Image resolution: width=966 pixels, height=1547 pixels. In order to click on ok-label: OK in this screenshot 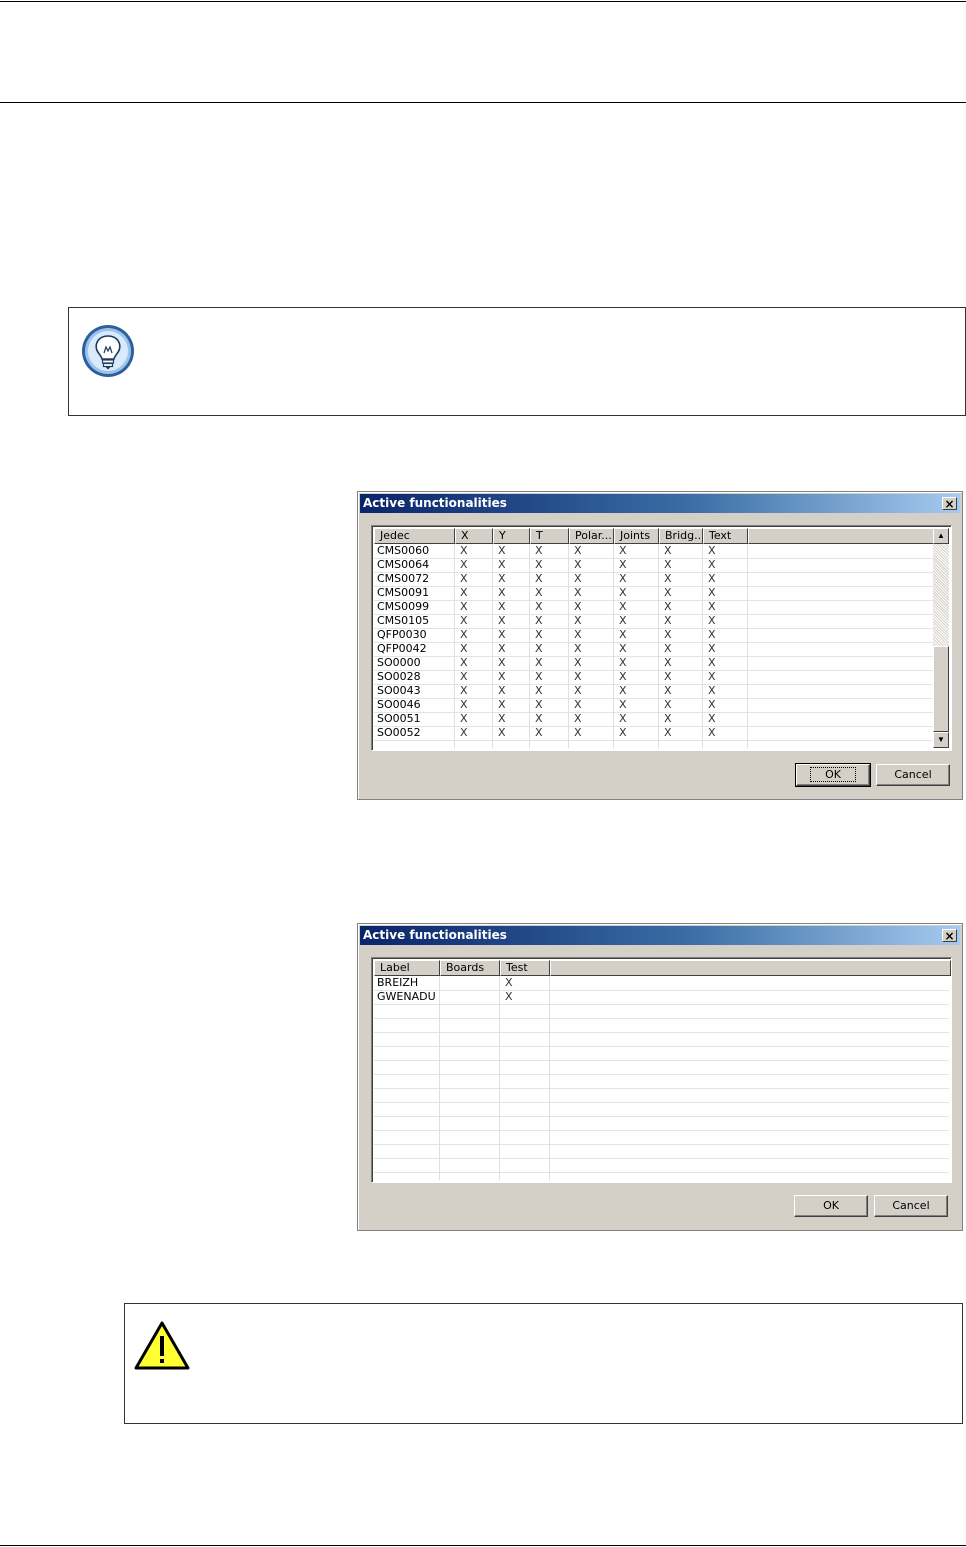, I will do `click(831, 1205)`.